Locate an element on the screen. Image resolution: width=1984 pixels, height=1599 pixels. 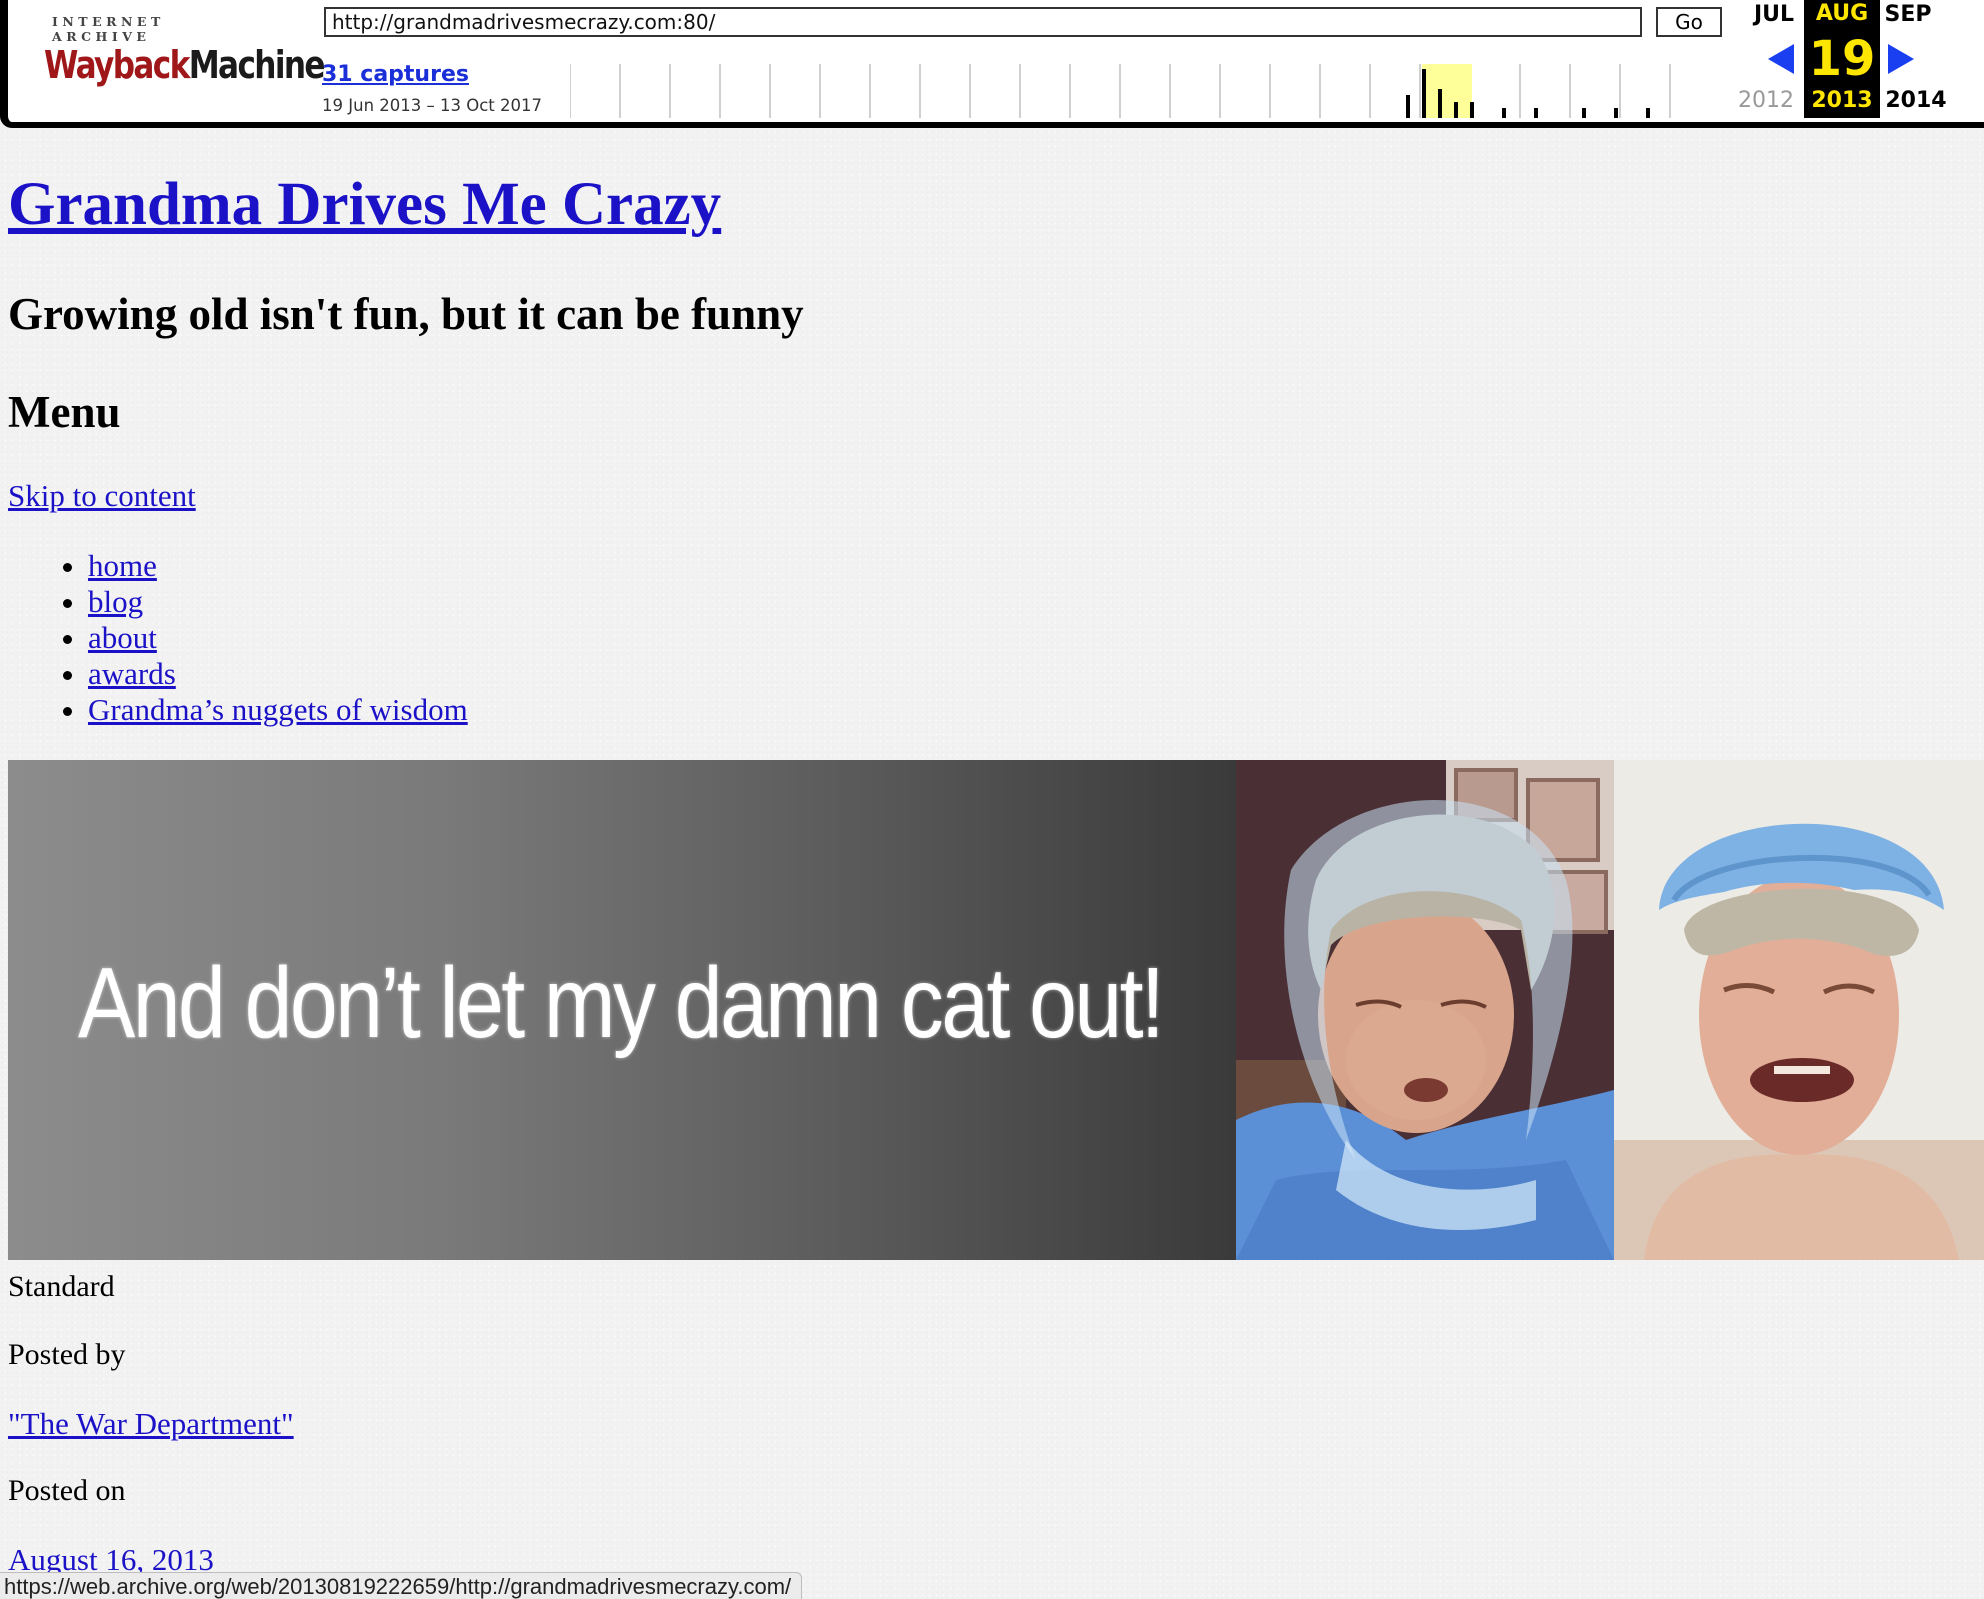
menu-heading: Menu is located at coordinates (64, 412).